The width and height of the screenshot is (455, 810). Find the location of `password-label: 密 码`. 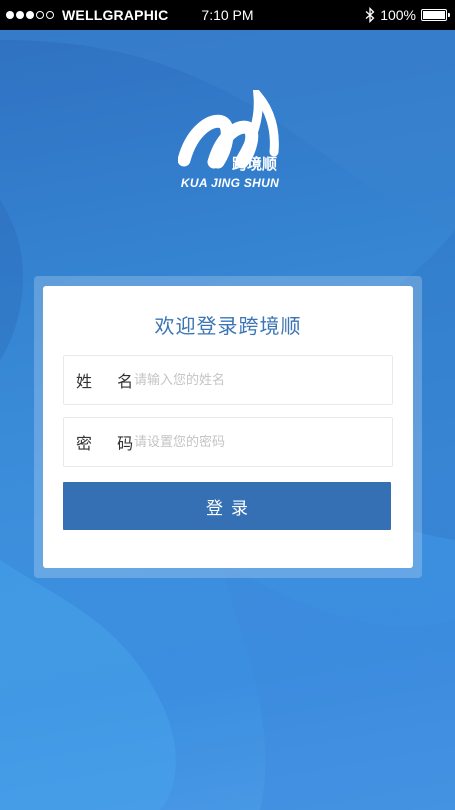

password-label: 密 码 is located at coordinates (110, 443).